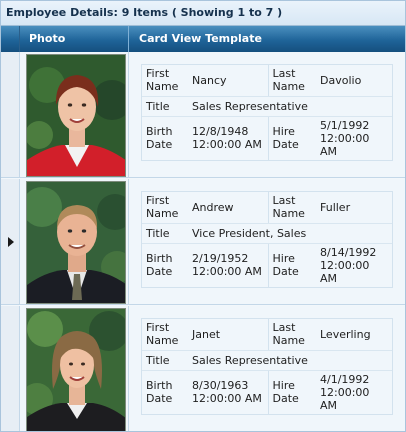 Image resolution: width=406 pixels, height=432 pixels. Describe the element at coordinates (290, 233) in the screenshot. I see `title-value: Vice President, Sales` at that location.